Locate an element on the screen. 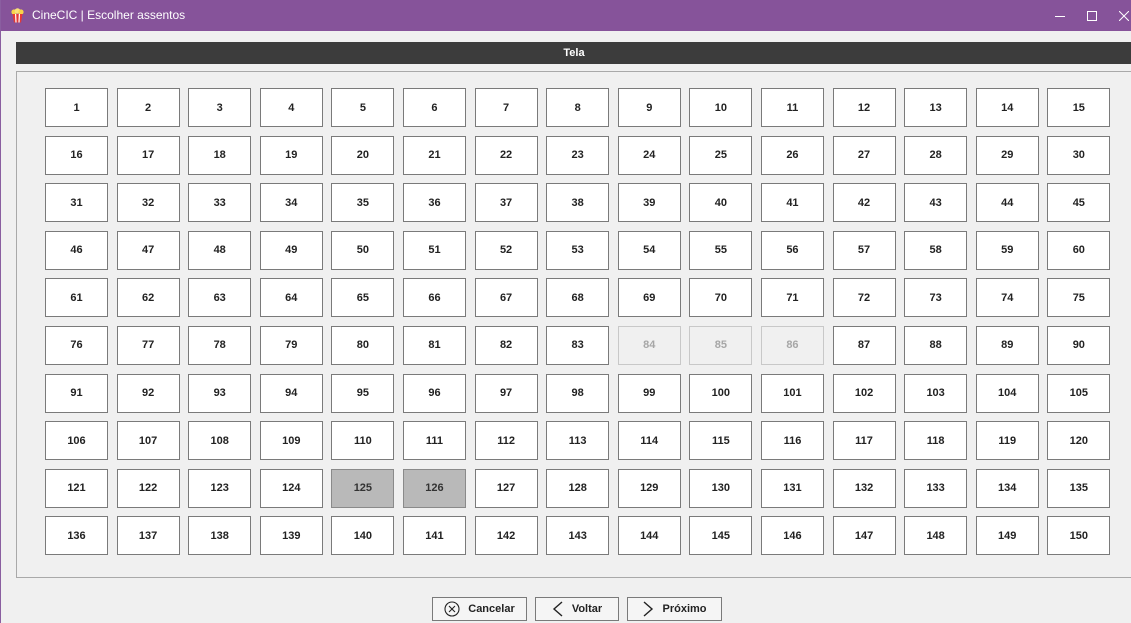 The width and height of the screenshot is (1131, 623). seat-147: 147 is located at coordinates (864, 536).